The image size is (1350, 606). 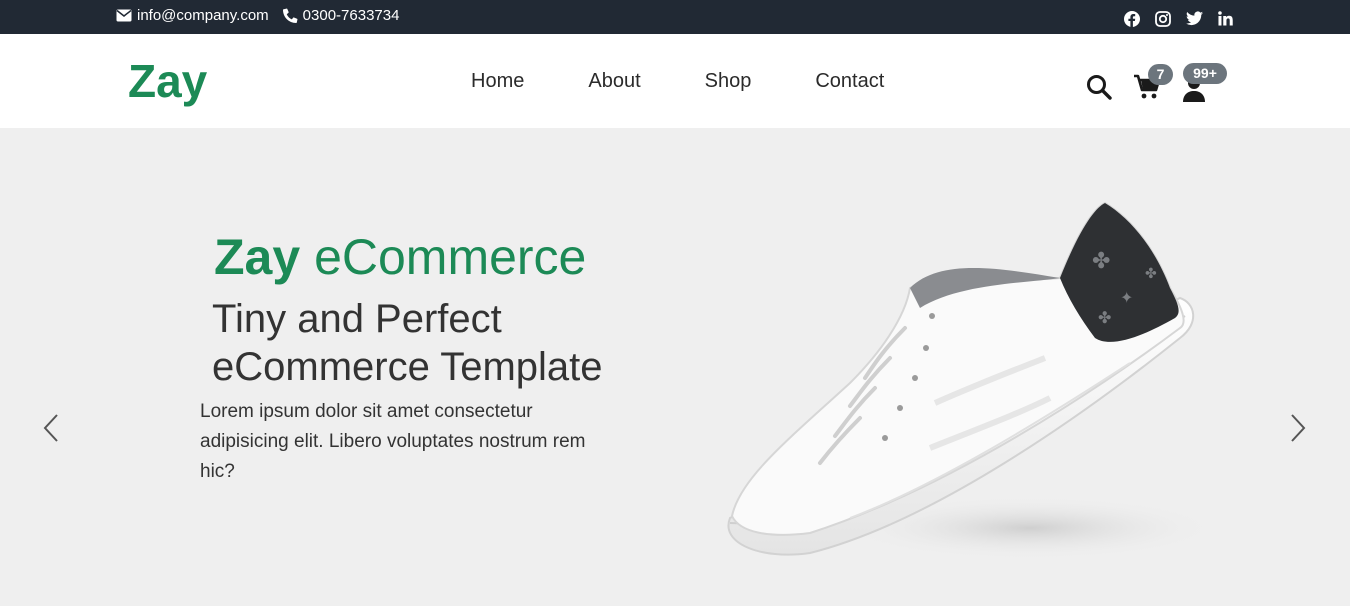 What do you see at coordinates (1205, 73) in the screenshot?
I see `user-count-badge: 99+` at bounding box center [1205, 73].